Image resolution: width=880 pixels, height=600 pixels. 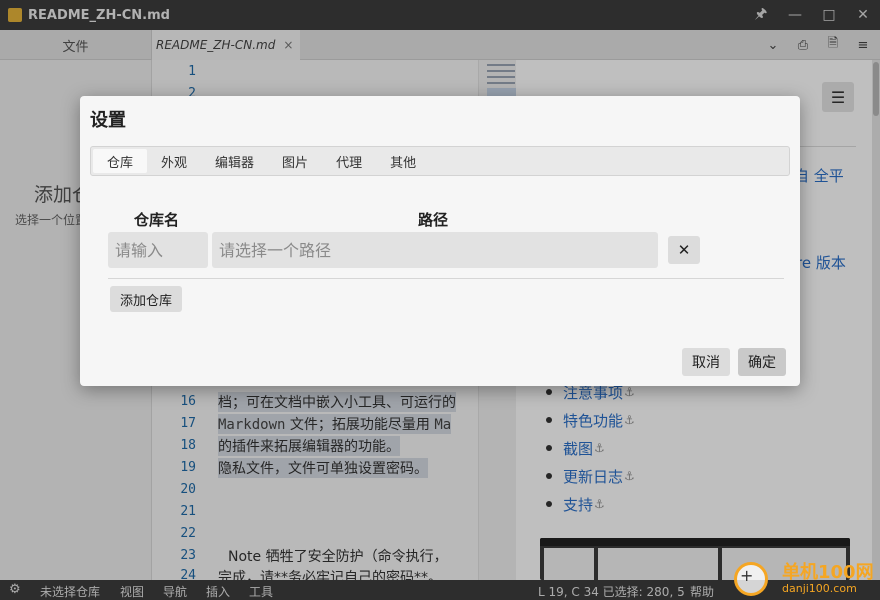 What do you see at coordinates (828, 572) in the screenshot?
I see `watermark-text: 单机100网` at bounding box center [828, 572].